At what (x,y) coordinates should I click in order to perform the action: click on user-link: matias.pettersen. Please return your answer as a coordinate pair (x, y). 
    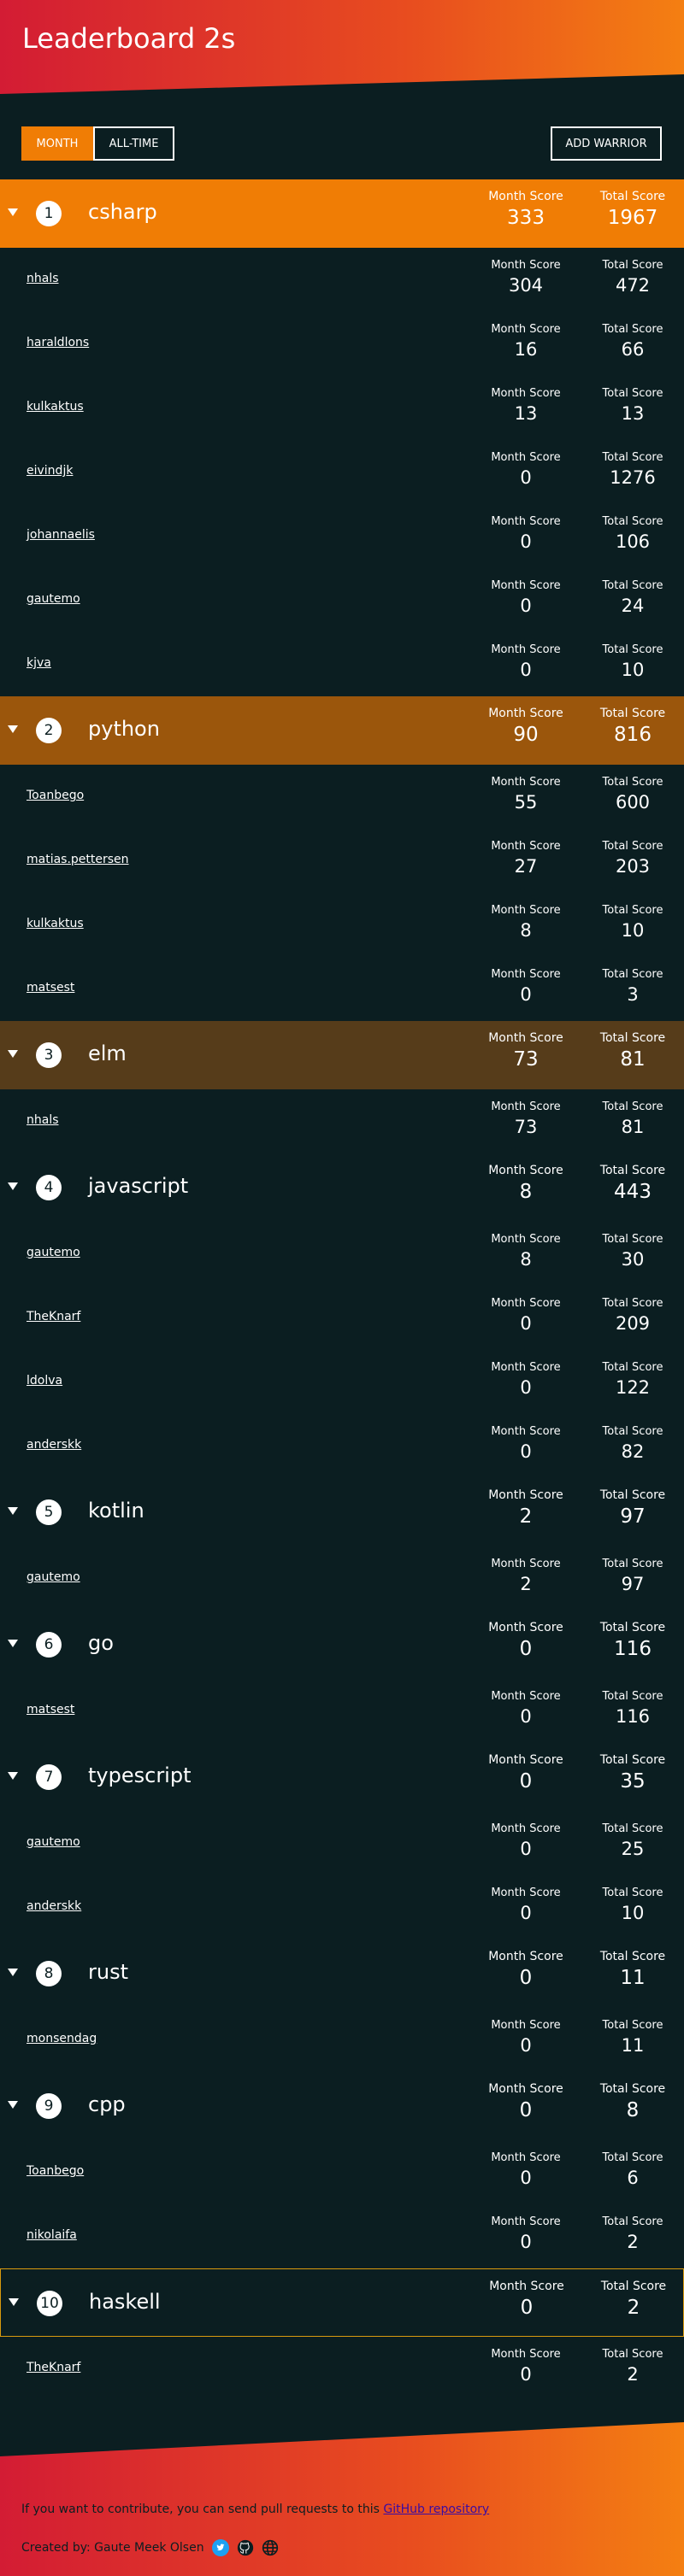
    Looking at the image, I should click on (78, 859).